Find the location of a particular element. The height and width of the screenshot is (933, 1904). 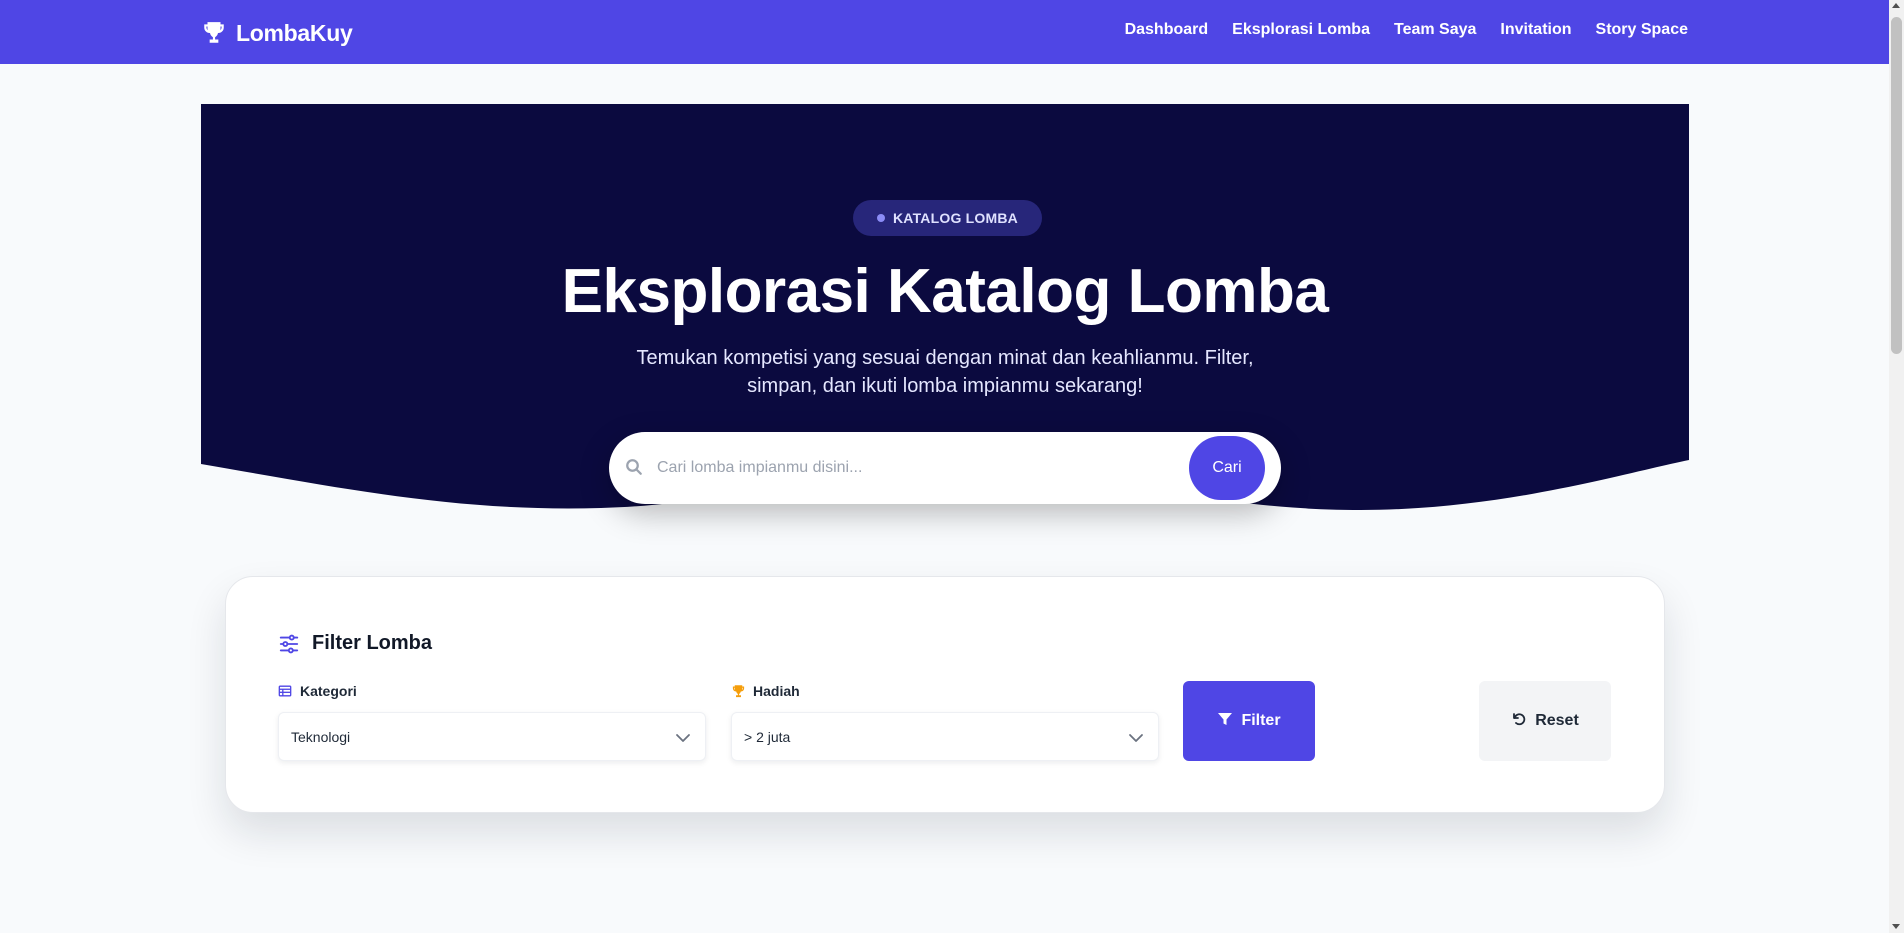

filter-header: Filter Lomba is located at coordinates (355, 643).